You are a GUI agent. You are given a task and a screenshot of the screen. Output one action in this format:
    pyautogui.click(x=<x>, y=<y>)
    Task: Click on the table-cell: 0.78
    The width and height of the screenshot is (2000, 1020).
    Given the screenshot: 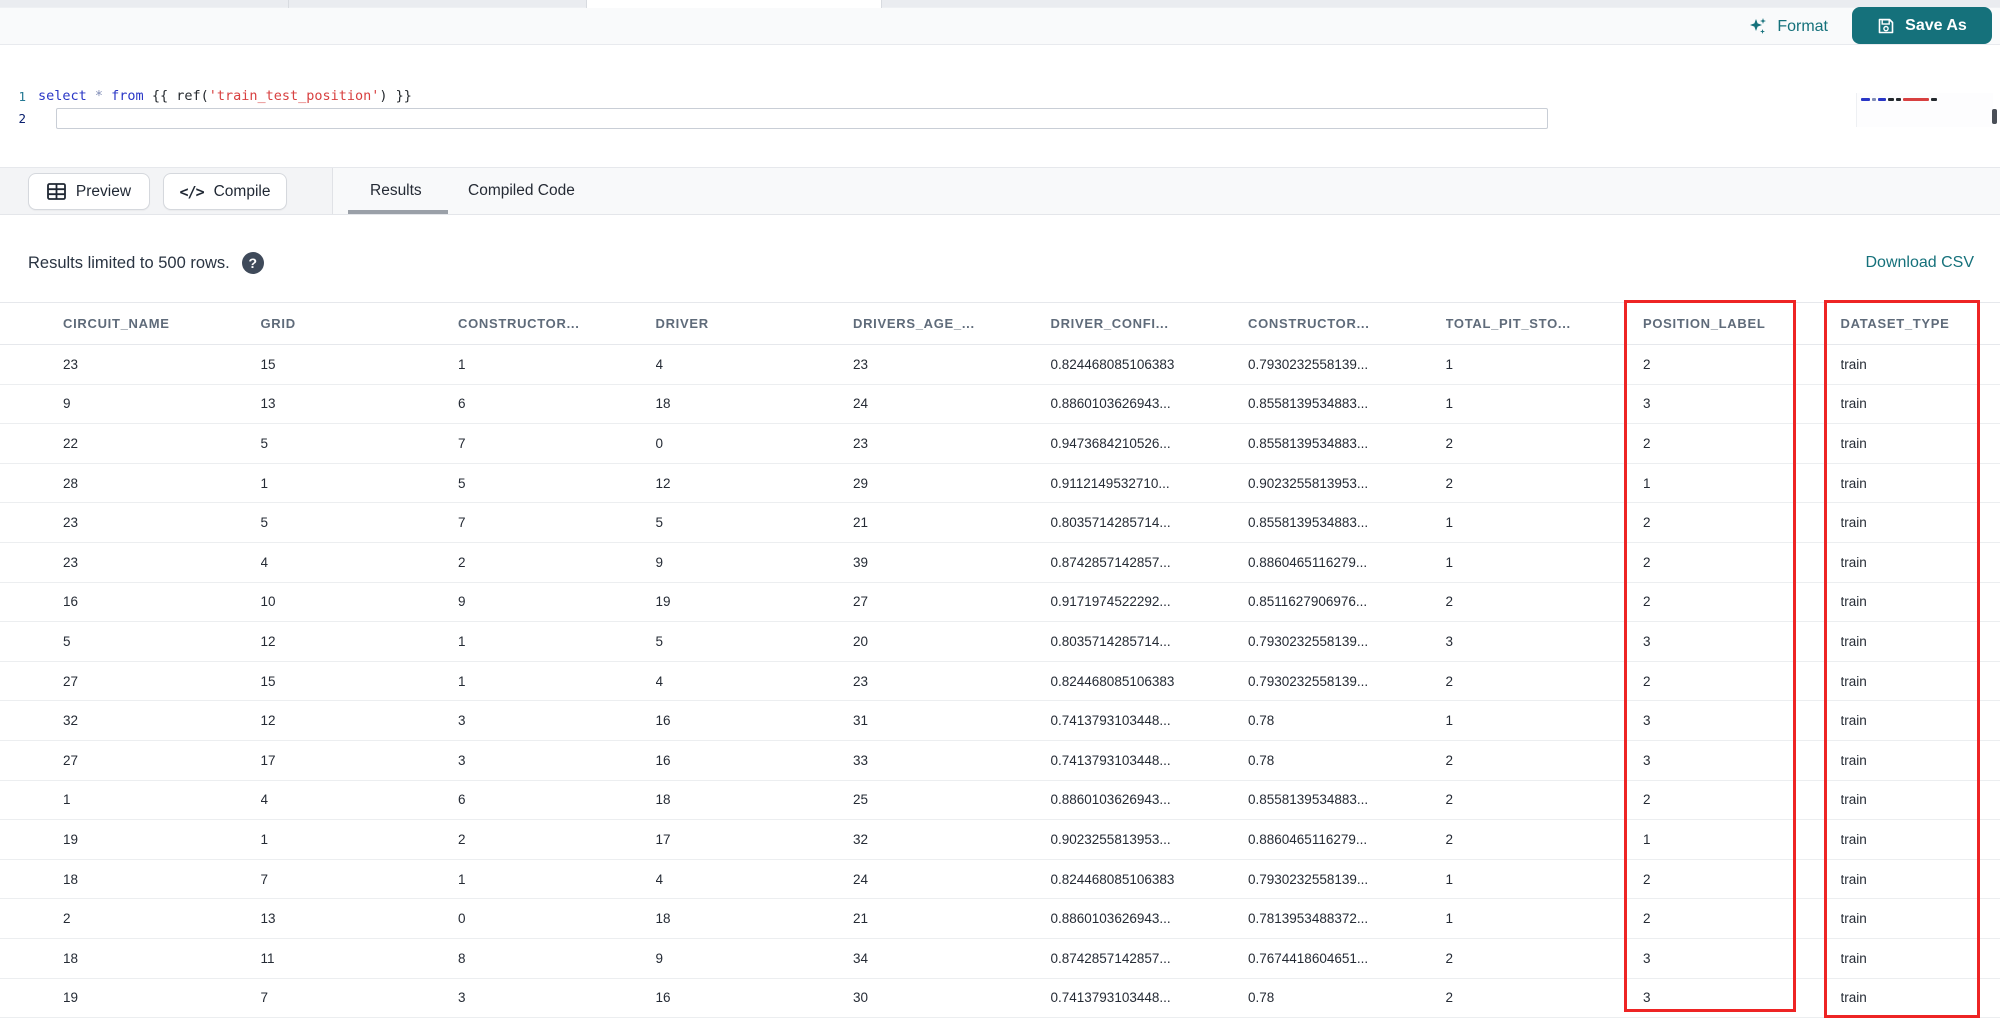 What is the action you would take?
    pyautogui.click(x=1261, y=721)
    